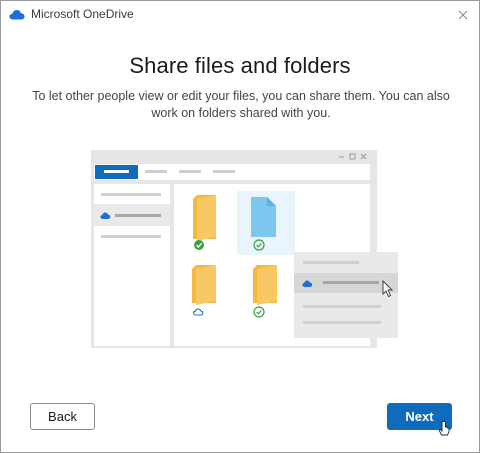  Describe the element at coordinates (62, 416) in the screenshot. I see `back-button: Back` at that location.